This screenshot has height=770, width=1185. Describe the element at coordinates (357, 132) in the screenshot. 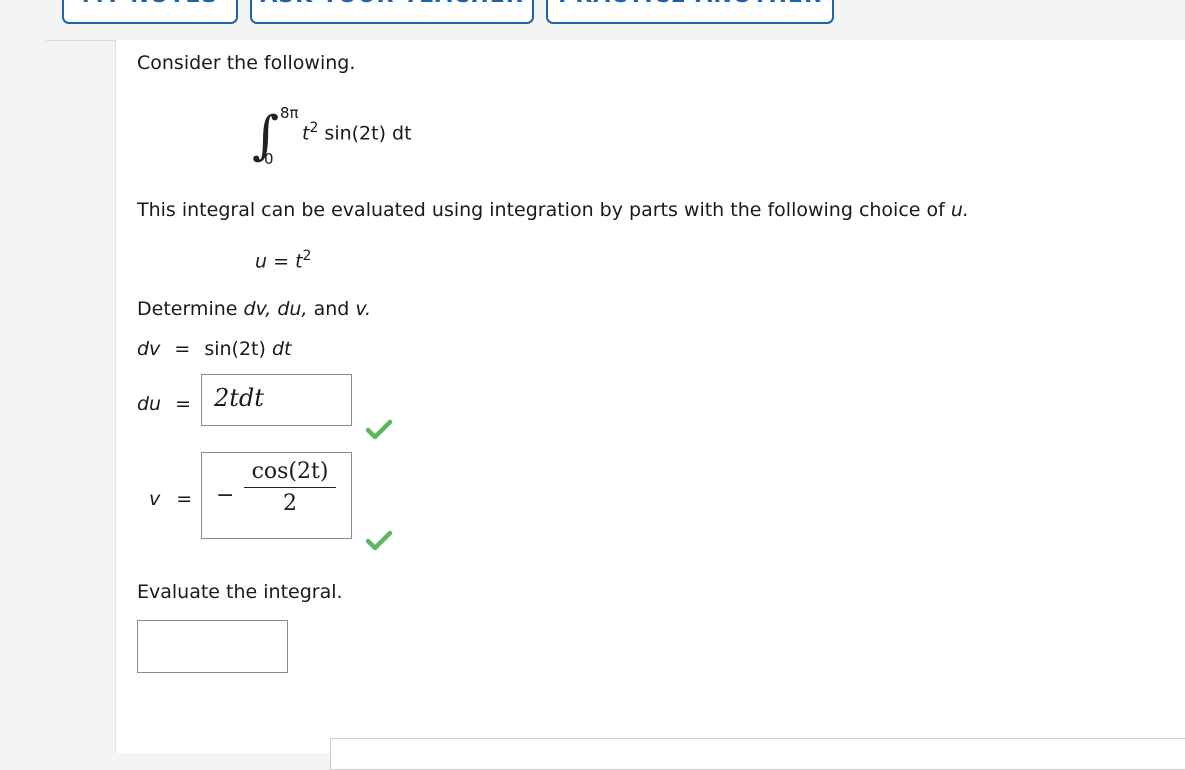

I see `integrand: t2 sin(2t) dt` at that location.